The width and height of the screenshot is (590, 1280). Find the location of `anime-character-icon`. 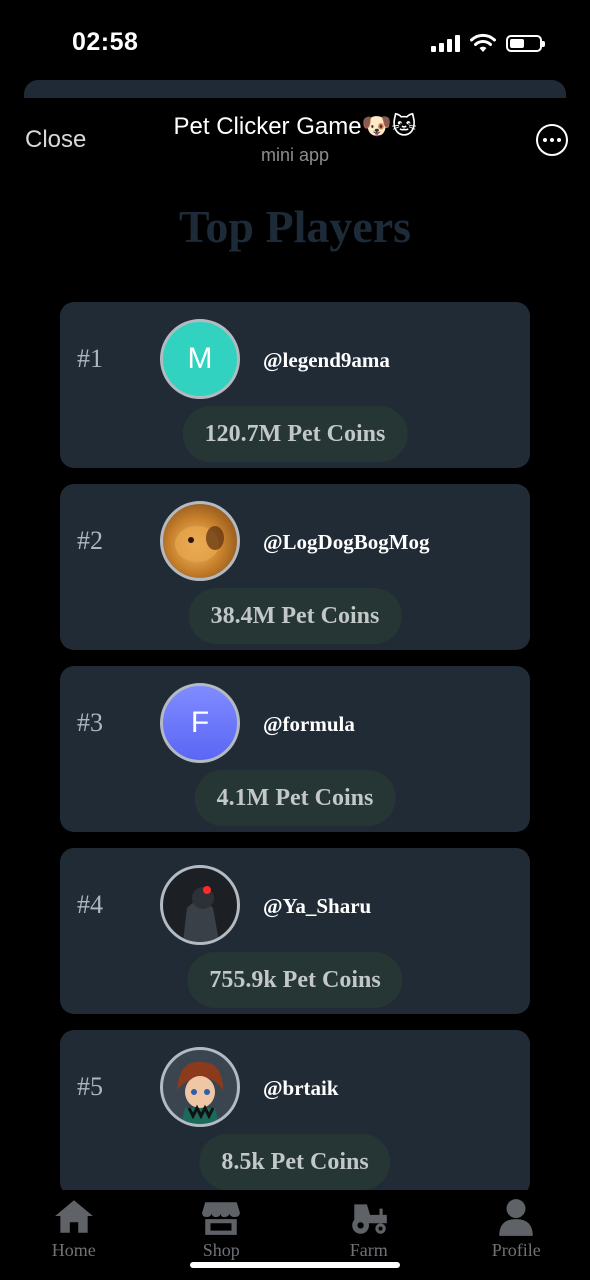

anime-character-icon is located at coordinates (200, 1092).